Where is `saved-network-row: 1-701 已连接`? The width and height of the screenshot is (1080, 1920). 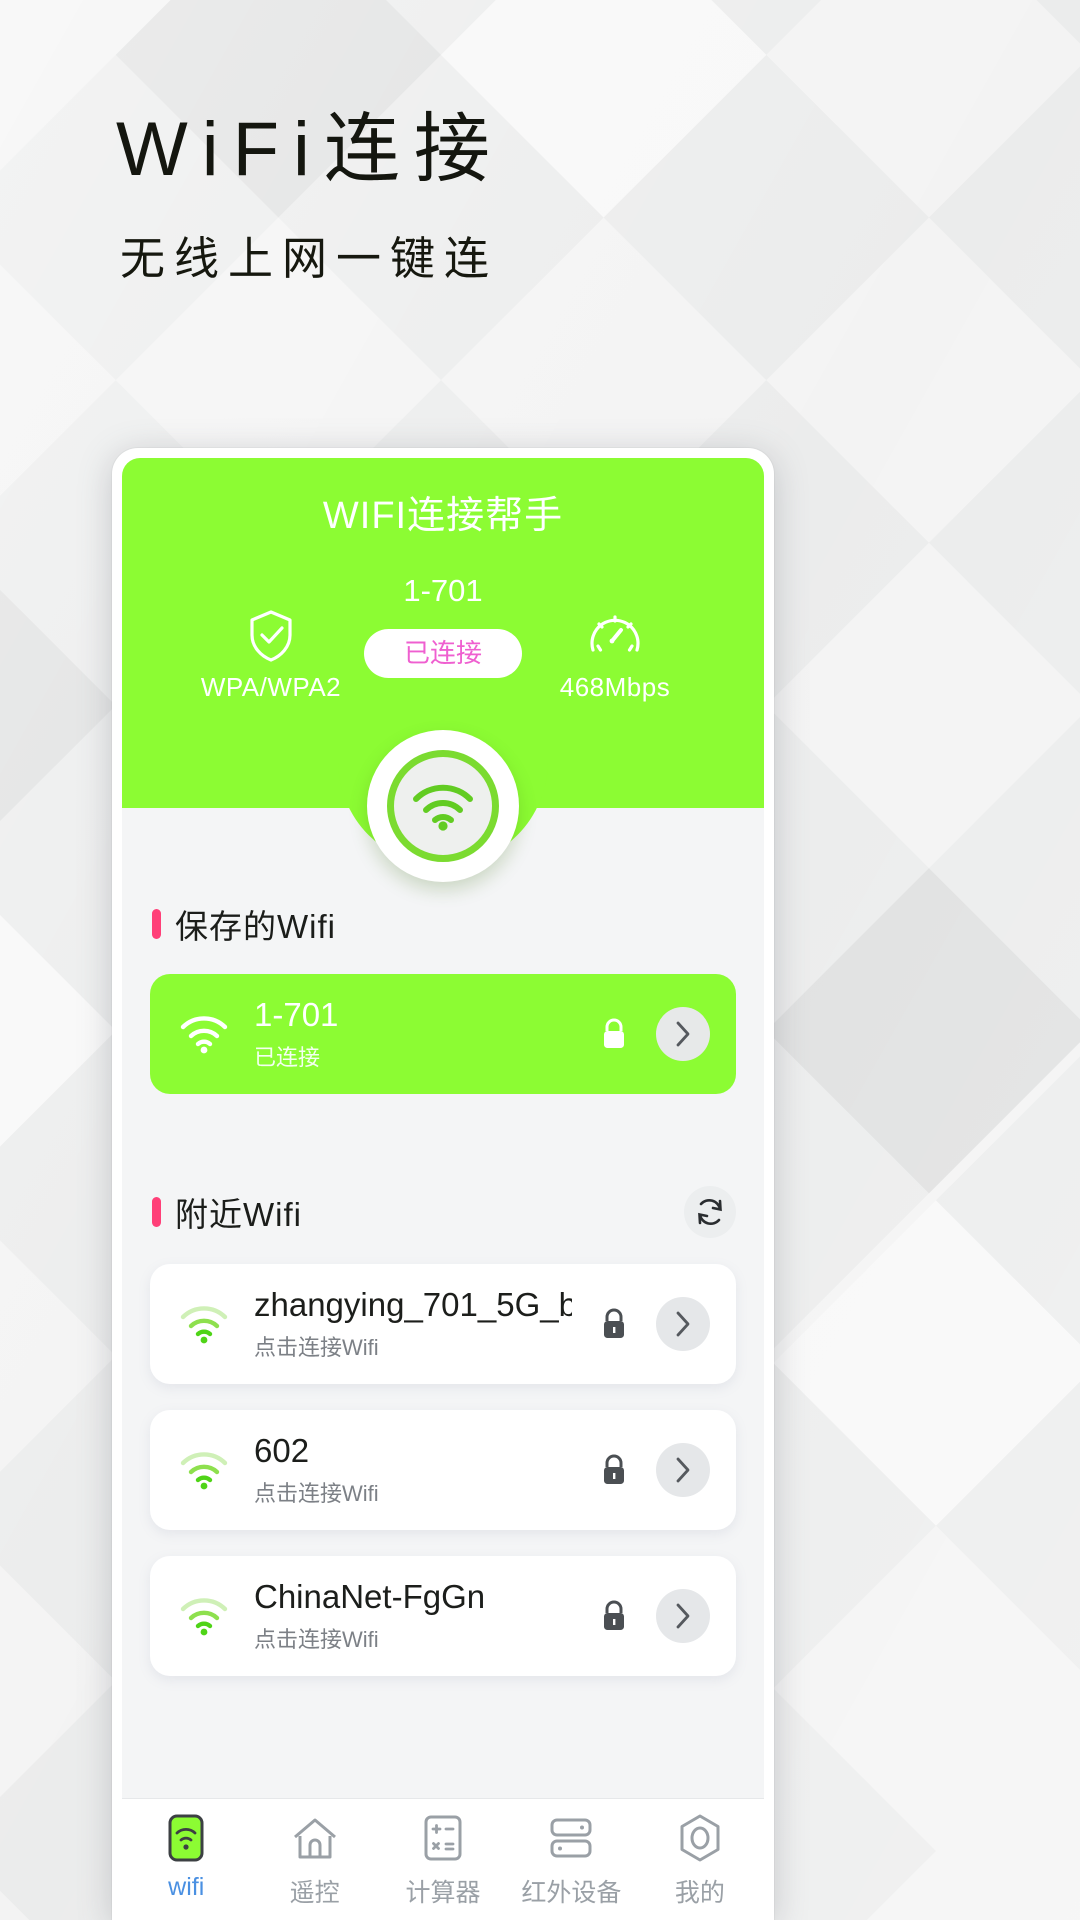 saved-network-row: 1-701 已连接 is located at coordinates (443, 1034).